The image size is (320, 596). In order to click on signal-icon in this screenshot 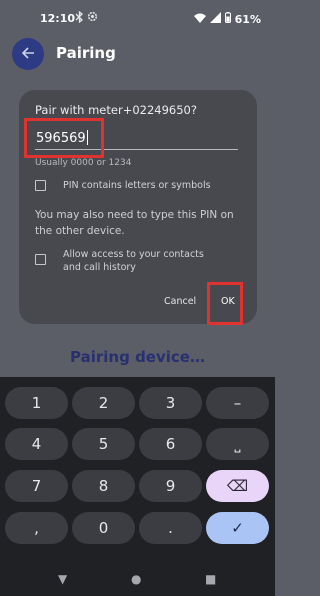, I will do `click(215, 19)`.